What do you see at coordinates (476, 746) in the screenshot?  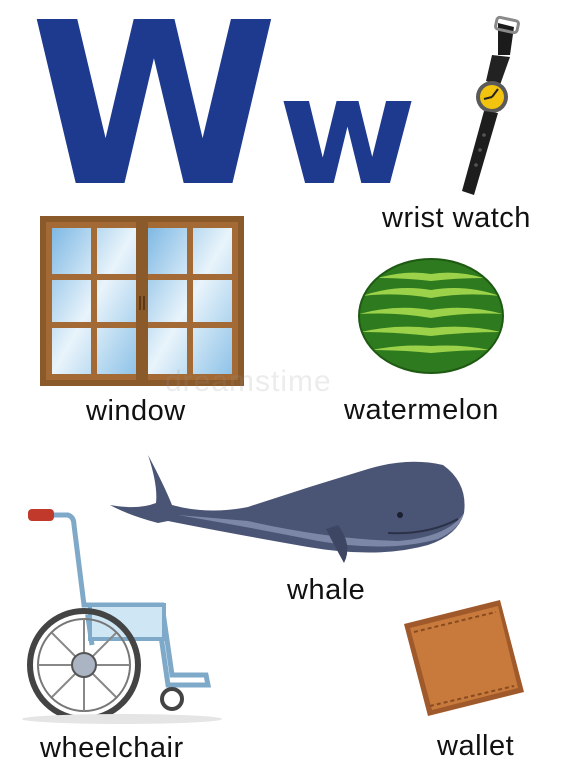 I see `label-wallet: wallet` at bounding box center [476, 746].